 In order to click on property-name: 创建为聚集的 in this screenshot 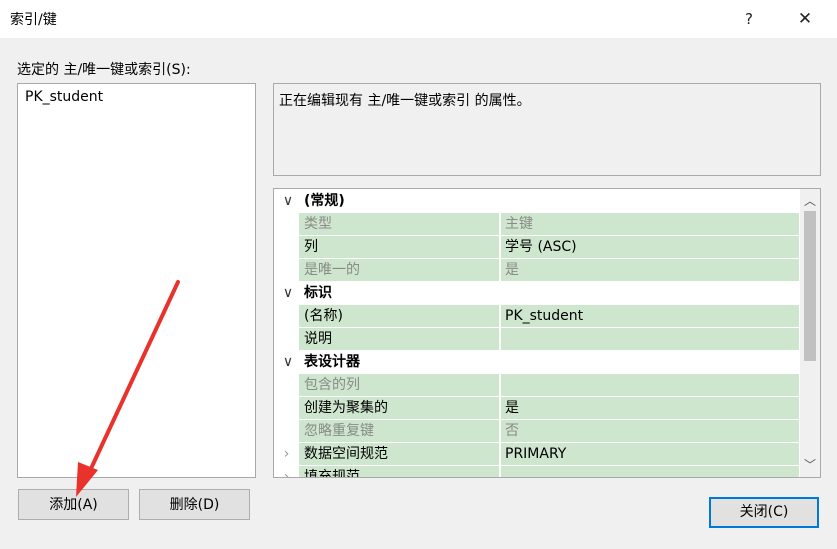, I will do `click(399, 408)`.